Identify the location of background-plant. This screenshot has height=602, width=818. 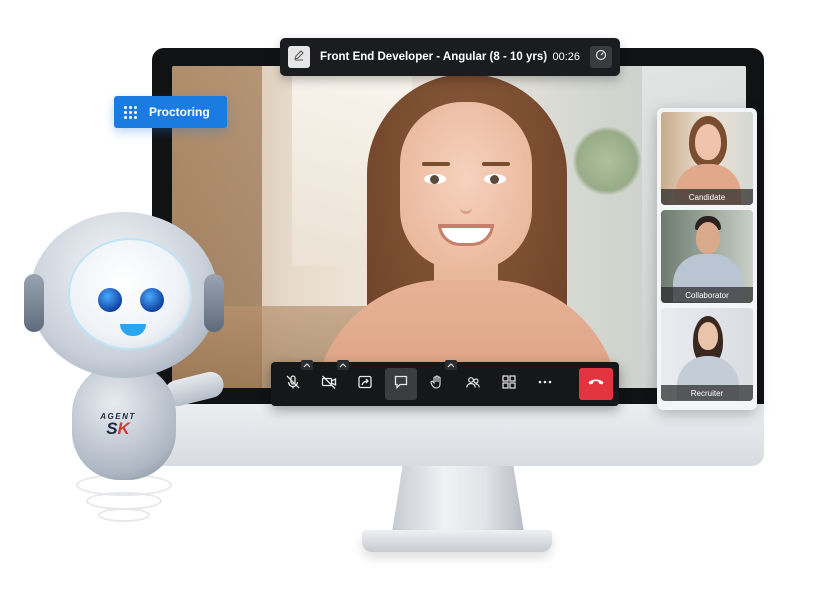
(607, 161).